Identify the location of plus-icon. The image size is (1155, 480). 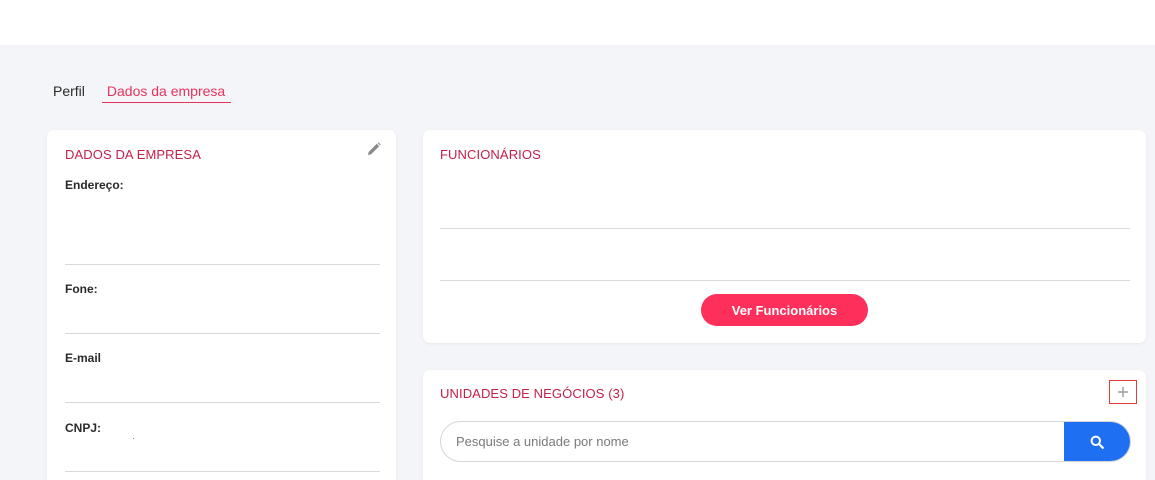
(1123, 392).